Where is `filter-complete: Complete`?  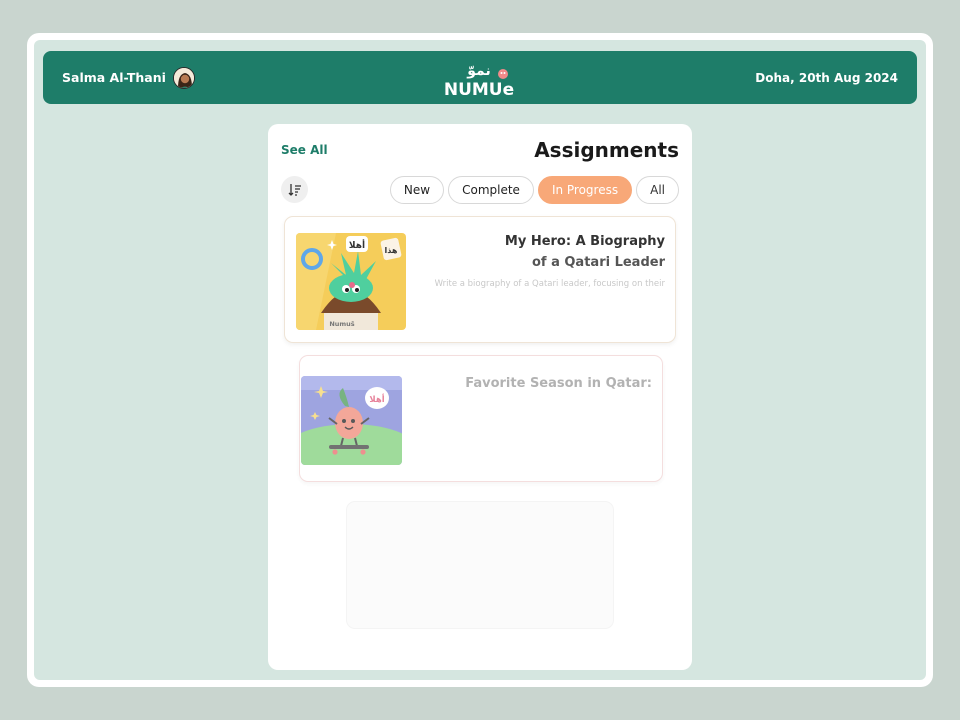
filter-complete: Complete is located at coordinates (491, 190).